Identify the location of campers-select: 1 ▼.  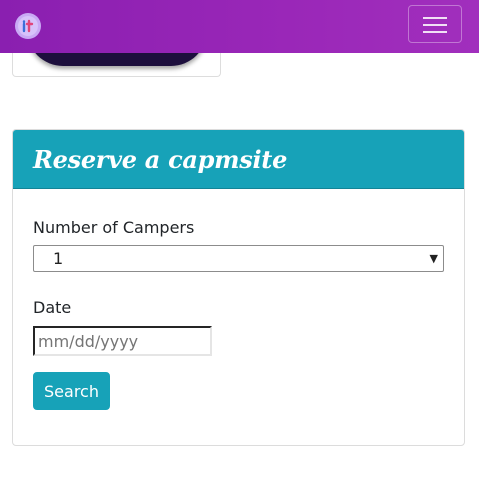
(238, 258).